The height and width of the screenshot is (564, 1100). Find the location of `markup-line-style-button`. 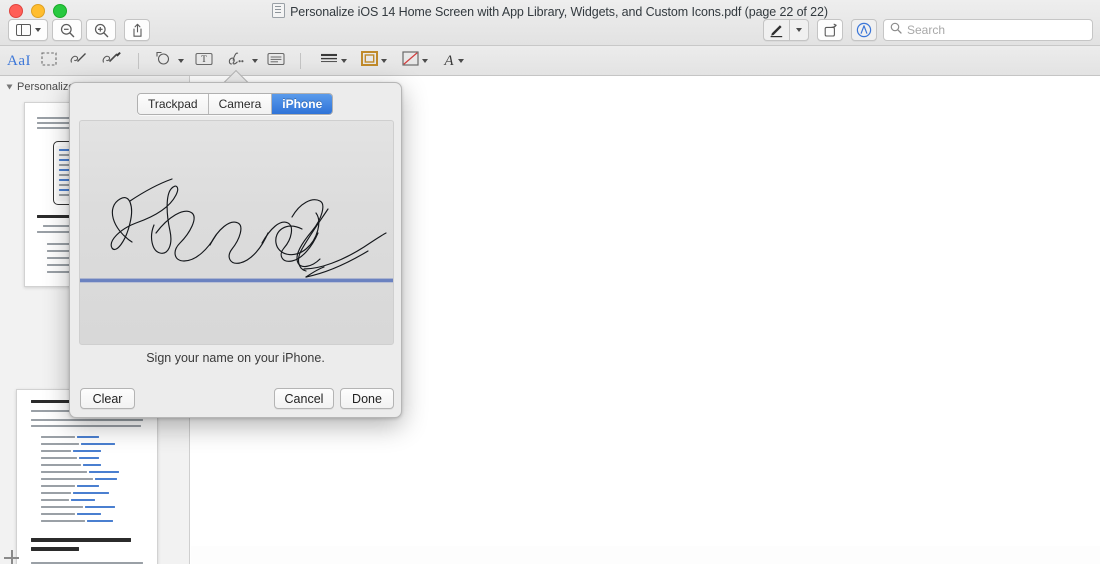

markup-line-style-button is located at coordinates (333, 61).